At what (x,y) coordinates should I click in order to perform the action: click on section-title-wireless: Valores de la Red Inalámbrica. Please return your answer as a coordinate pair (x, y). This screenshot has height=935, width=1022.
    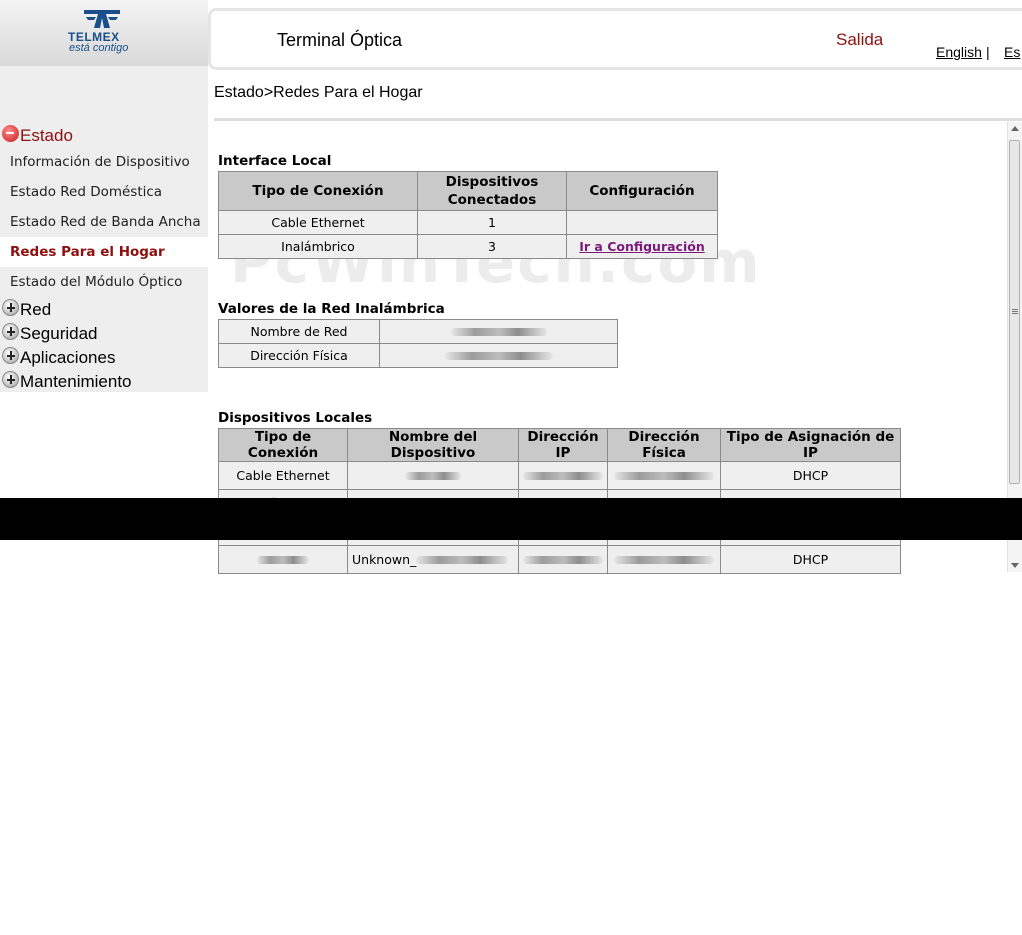
    Looking at the image, I should click on (331, 309).